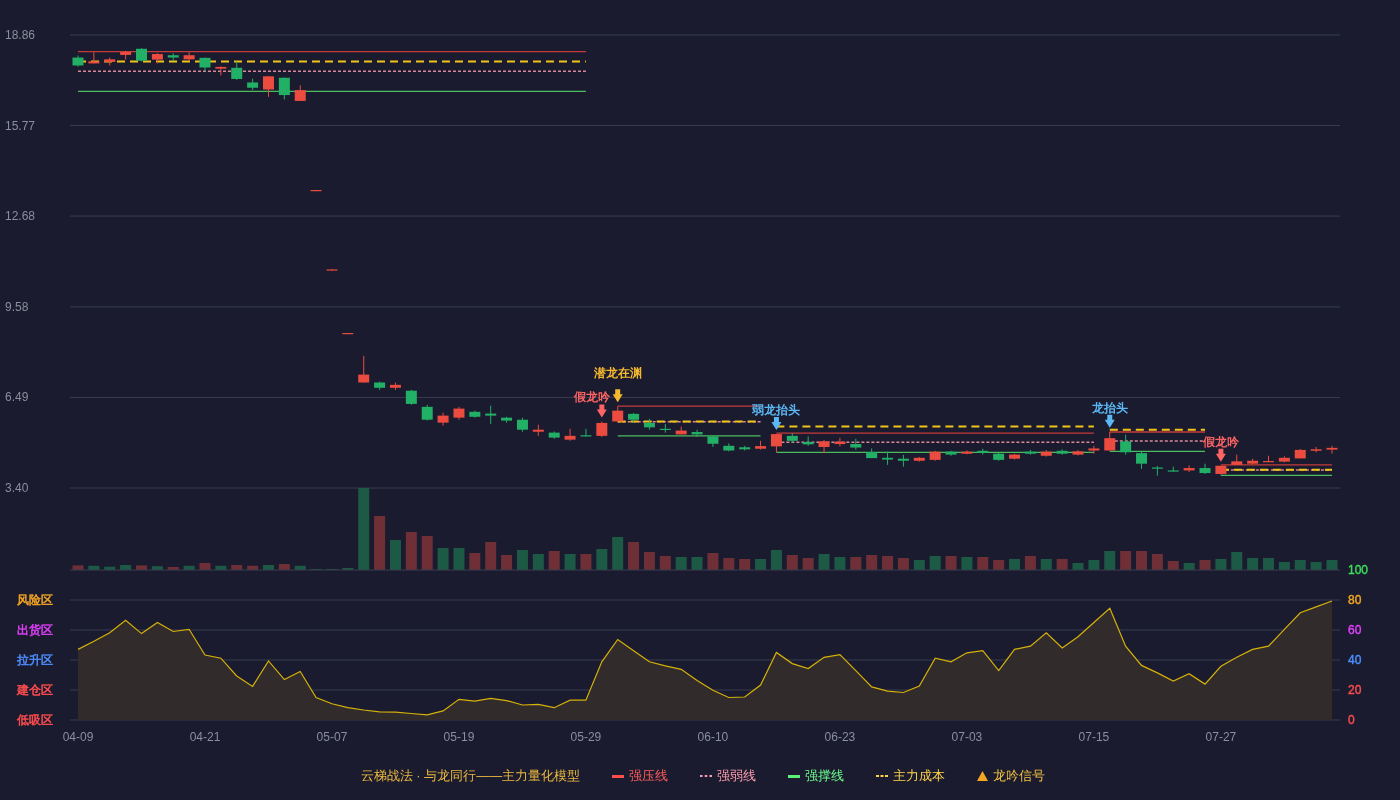  Describe the element at coordinates (1109, 407) in the screenshot. I see `signal-label: 龙抬头` at that location.